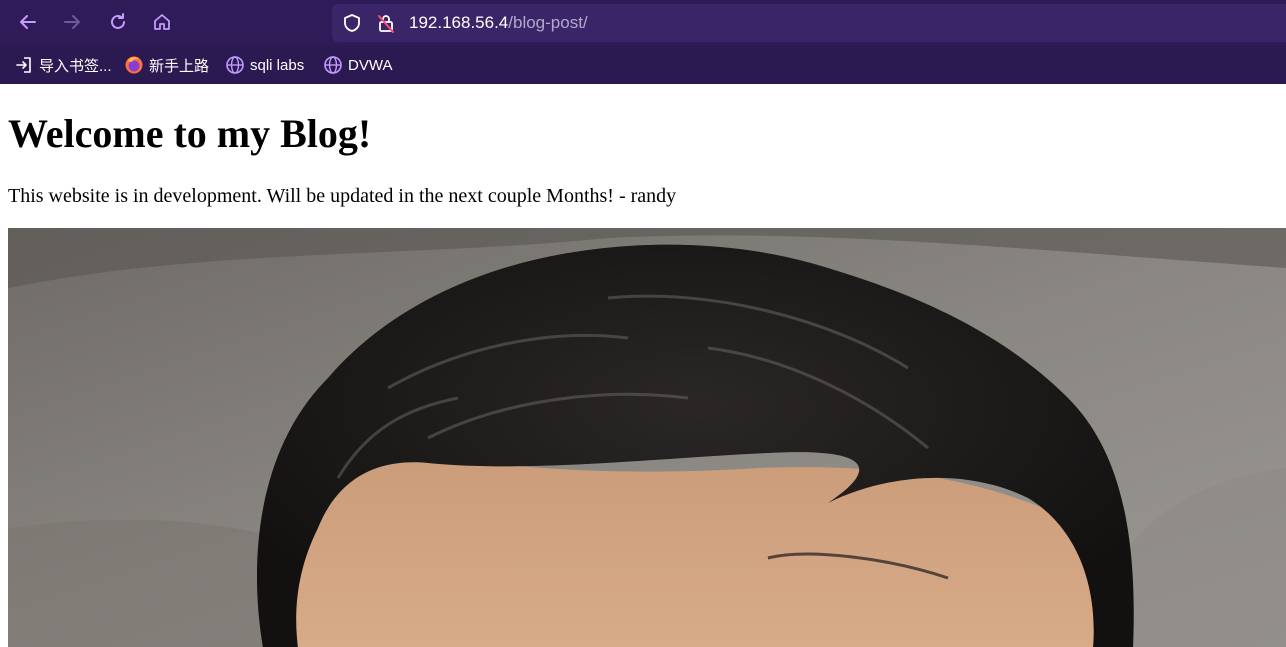 This screenshot has width=1286, height=647. What do you see at coordinates (352, 23) in the screenshot?
I see `tracking-protection-shield-icon` at bounding box center [352, 23].